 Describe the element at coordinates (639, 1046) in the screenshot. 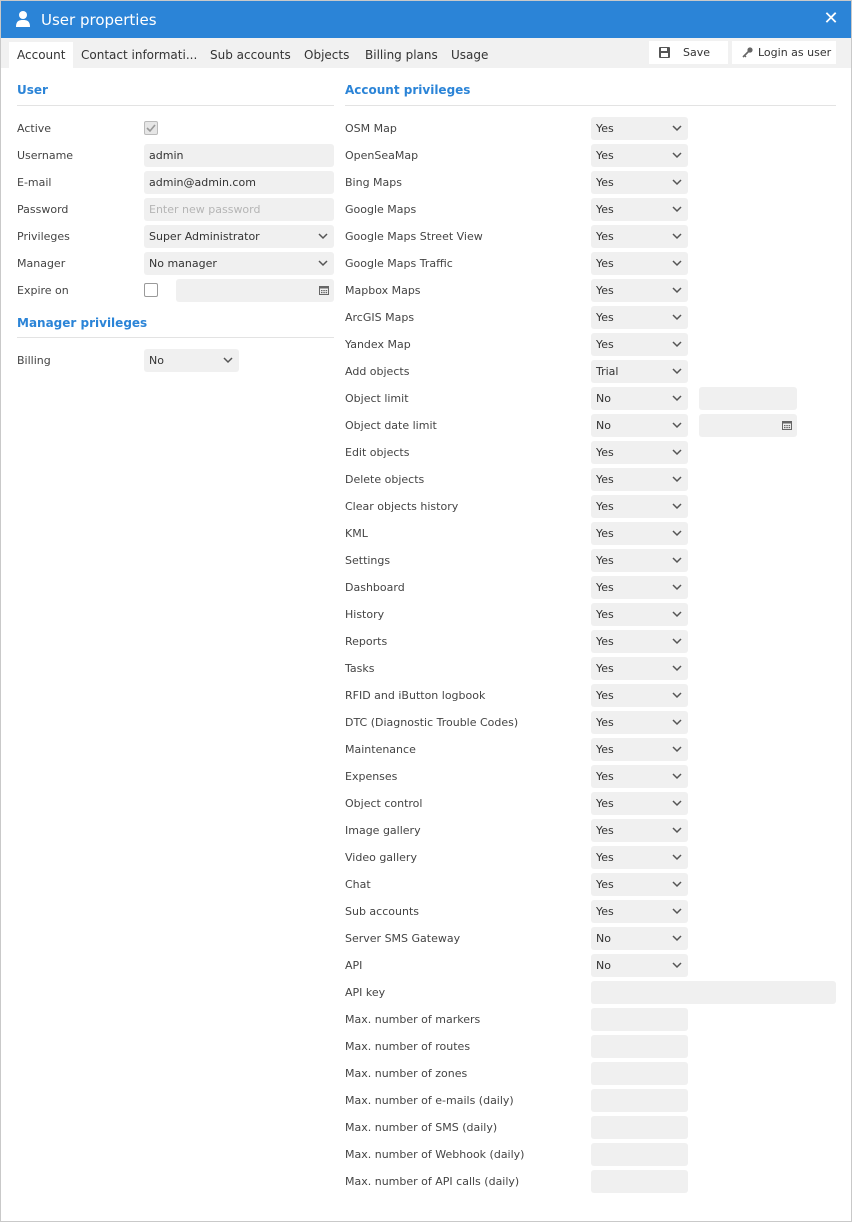

I see `max-number-of-routes-input` at that location.